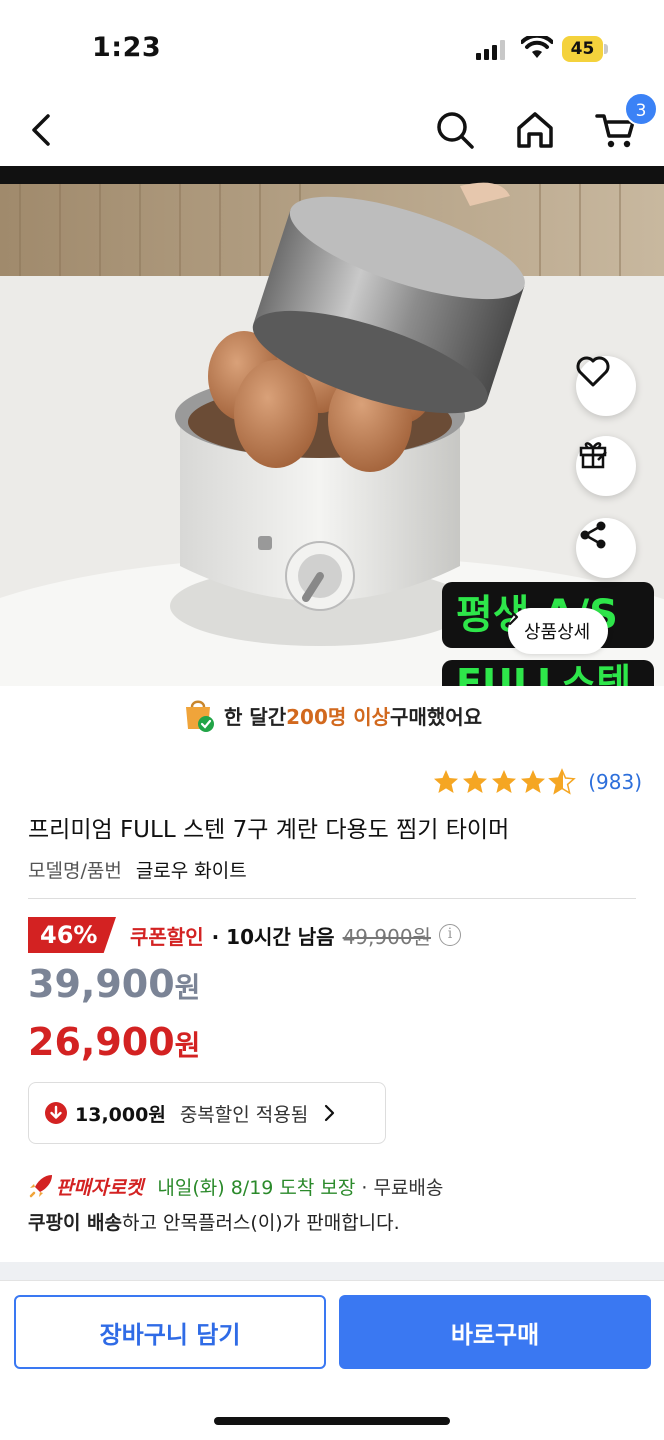  What do you see at coordinates (269, 830) in the screenshot?
I see `product-title: 프리미엄 FULL 스텐 7구 계란 다용도 찜기 타이머` at bounding box center [269, 830].